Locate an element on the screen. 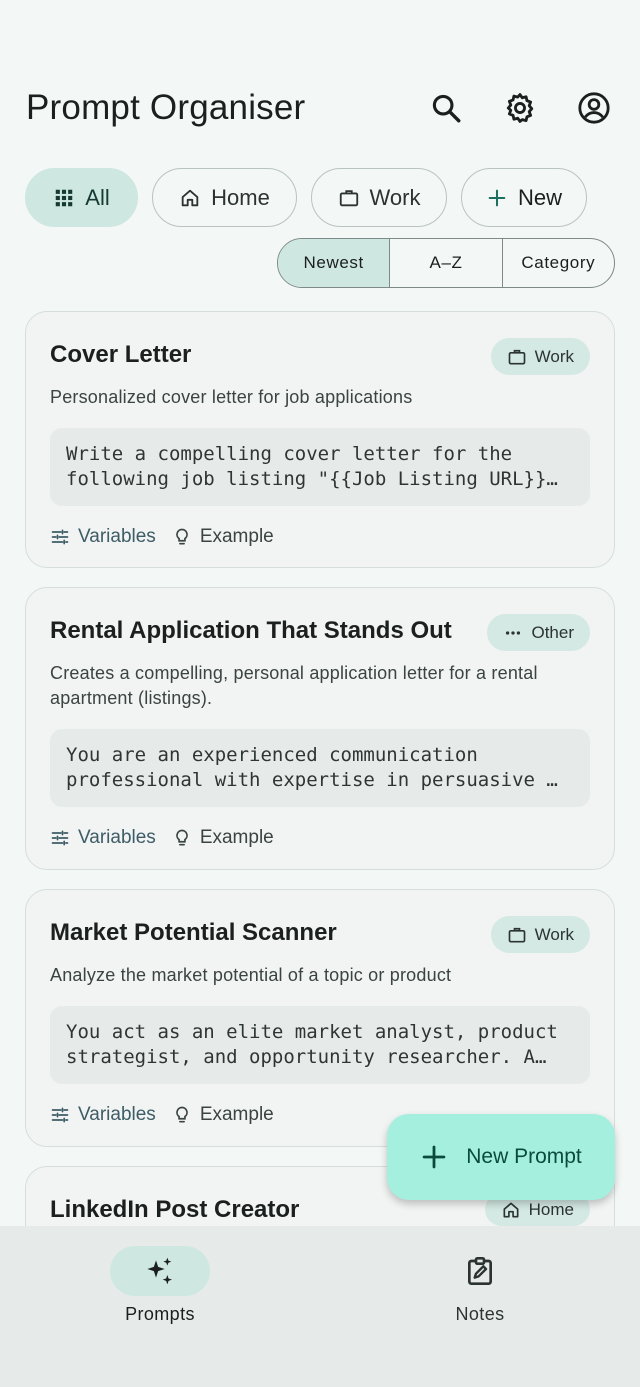 This screenshot has height=1387, width=640. chip-work: Work is located at coordinates (379, 197).